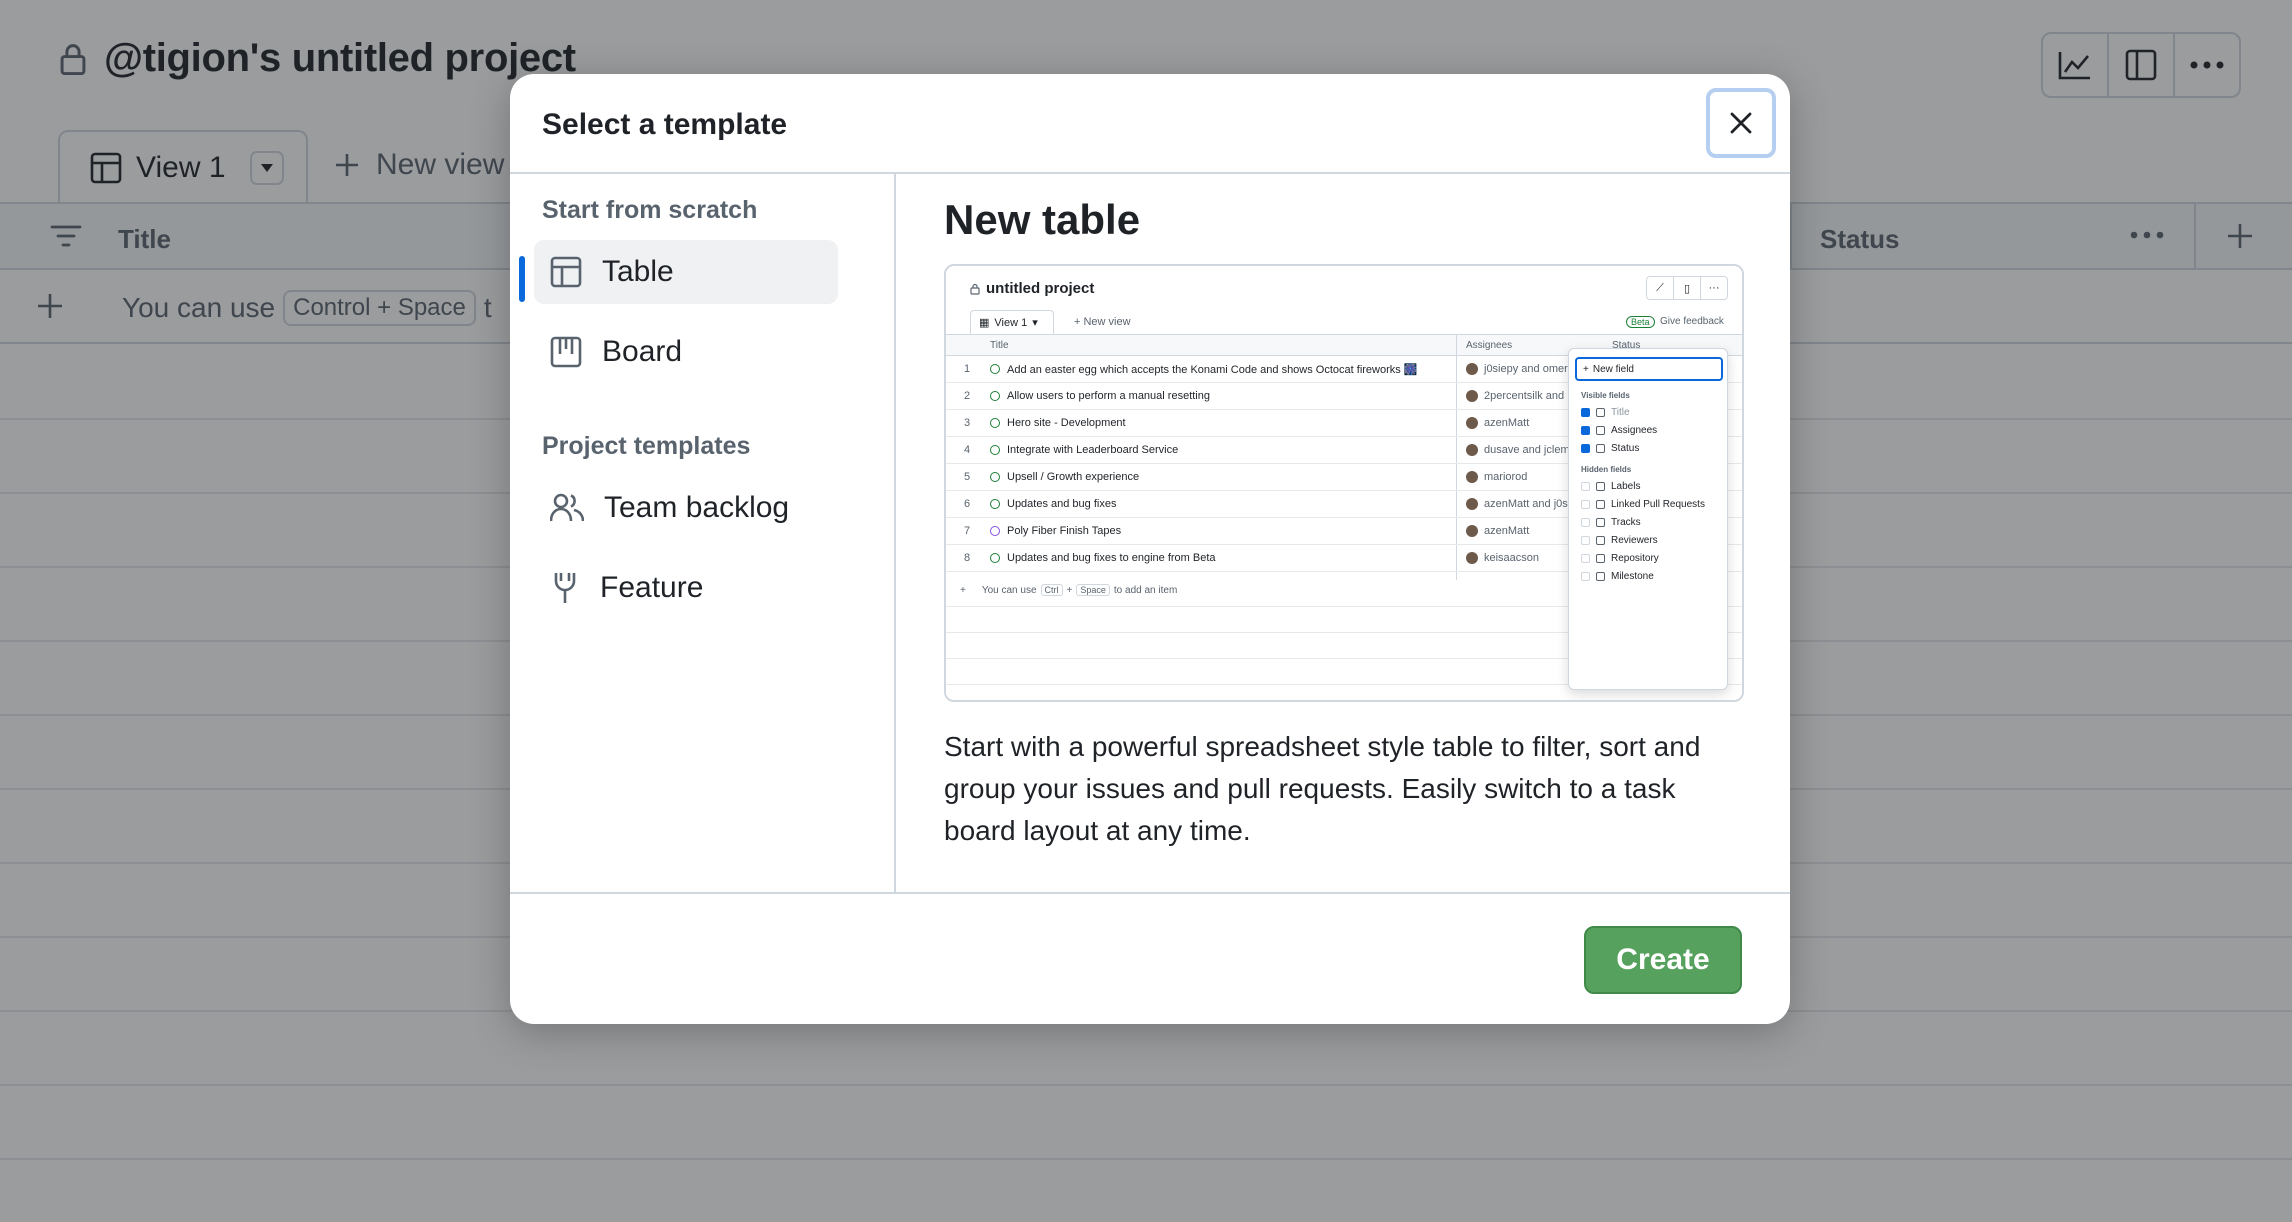 The height and width of the screenshot is (1222, 2292). Describe the element at coordinates (566, 352) in the screenshot. I see `board-icon` at that location.